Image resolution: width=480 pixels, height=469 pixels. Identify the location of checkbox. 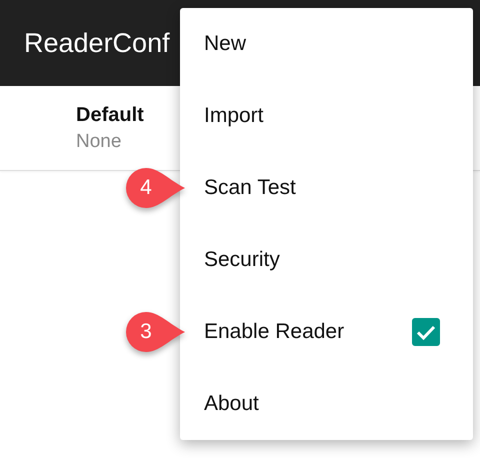
(426, 332).